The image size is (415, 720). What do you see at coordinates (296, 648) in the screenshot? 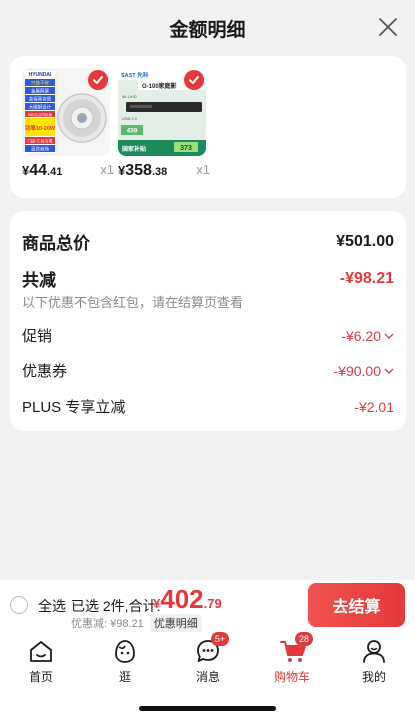
I see `cart-icon: 28` at bounding box center [296, 648].